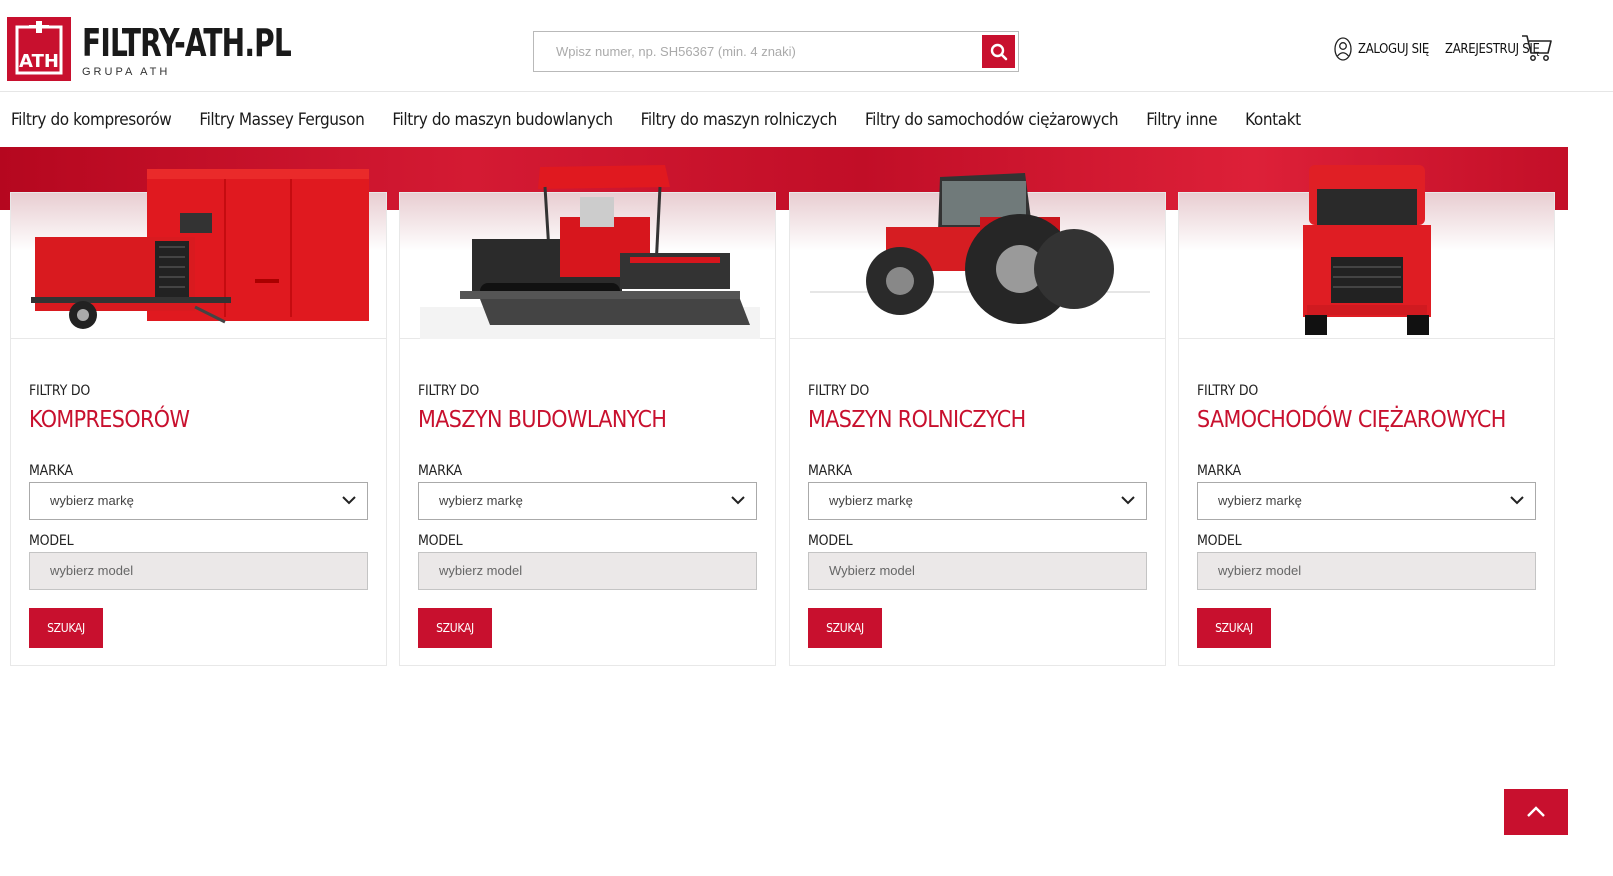  I want to click on search-box, so click(776, 51).